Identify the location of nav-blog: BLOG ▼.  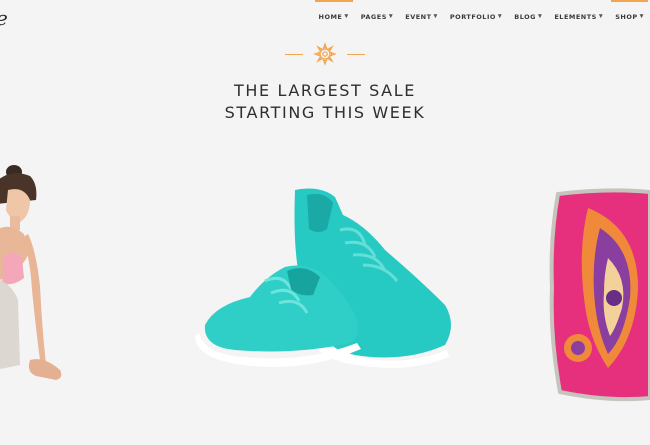
(528, 16).